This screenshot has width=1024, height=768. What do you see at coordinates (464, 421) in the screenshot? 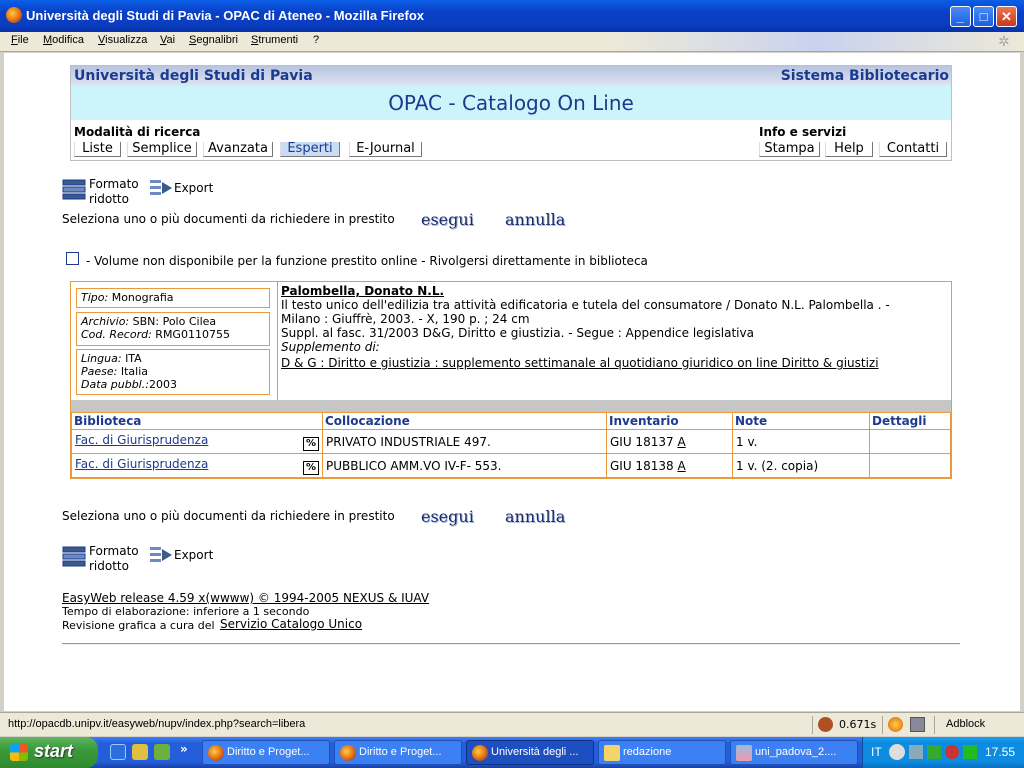
I see `col-collocazione: Collocazione` at bounding box center [464, 421].